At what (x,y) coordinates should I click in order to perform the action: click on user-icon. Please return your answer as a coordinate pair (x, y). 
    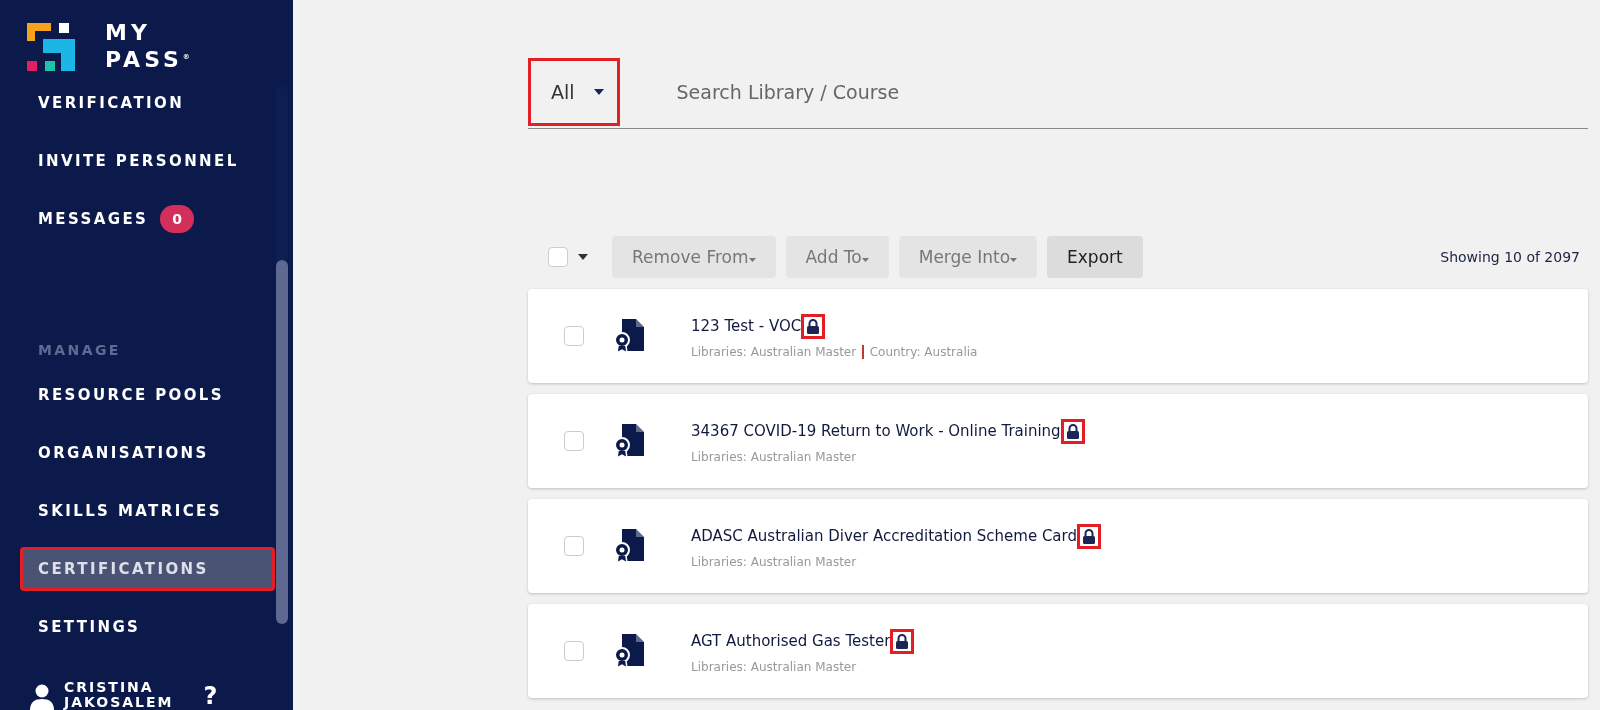
    Looking at the image, I should click on (42, 697).